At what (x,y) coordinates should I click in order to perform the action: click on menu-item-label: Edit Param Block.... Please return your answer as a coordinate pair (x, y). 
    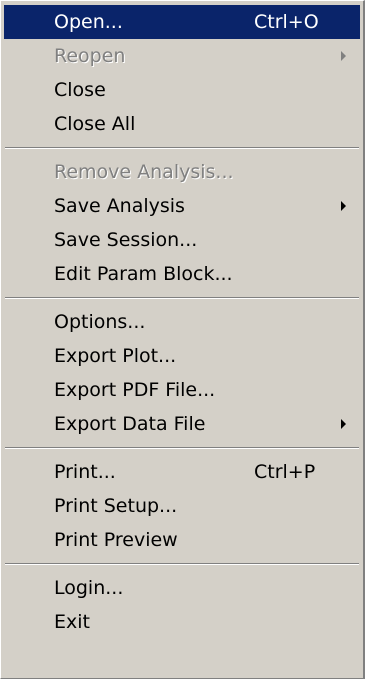
    Looking at the image, I should click on (143, 274).